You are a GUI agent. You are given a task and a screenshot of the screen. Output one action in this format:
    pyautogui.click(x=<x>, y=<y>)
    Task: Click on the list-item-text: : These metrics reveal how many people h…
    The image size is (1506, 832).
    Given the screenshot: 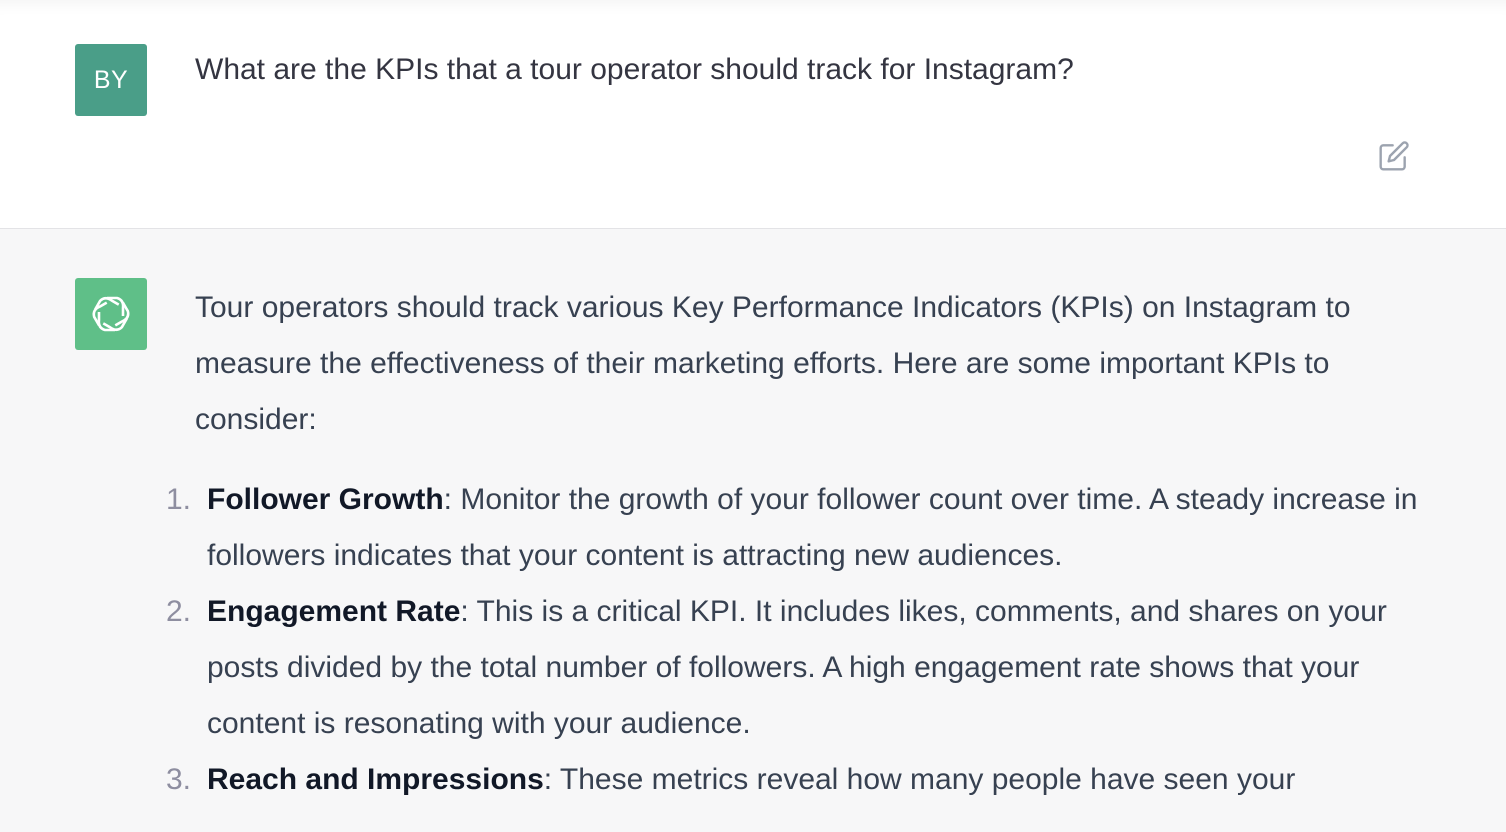 What is the action you would take?
    pyautogui.click(x=919, y=779)
    